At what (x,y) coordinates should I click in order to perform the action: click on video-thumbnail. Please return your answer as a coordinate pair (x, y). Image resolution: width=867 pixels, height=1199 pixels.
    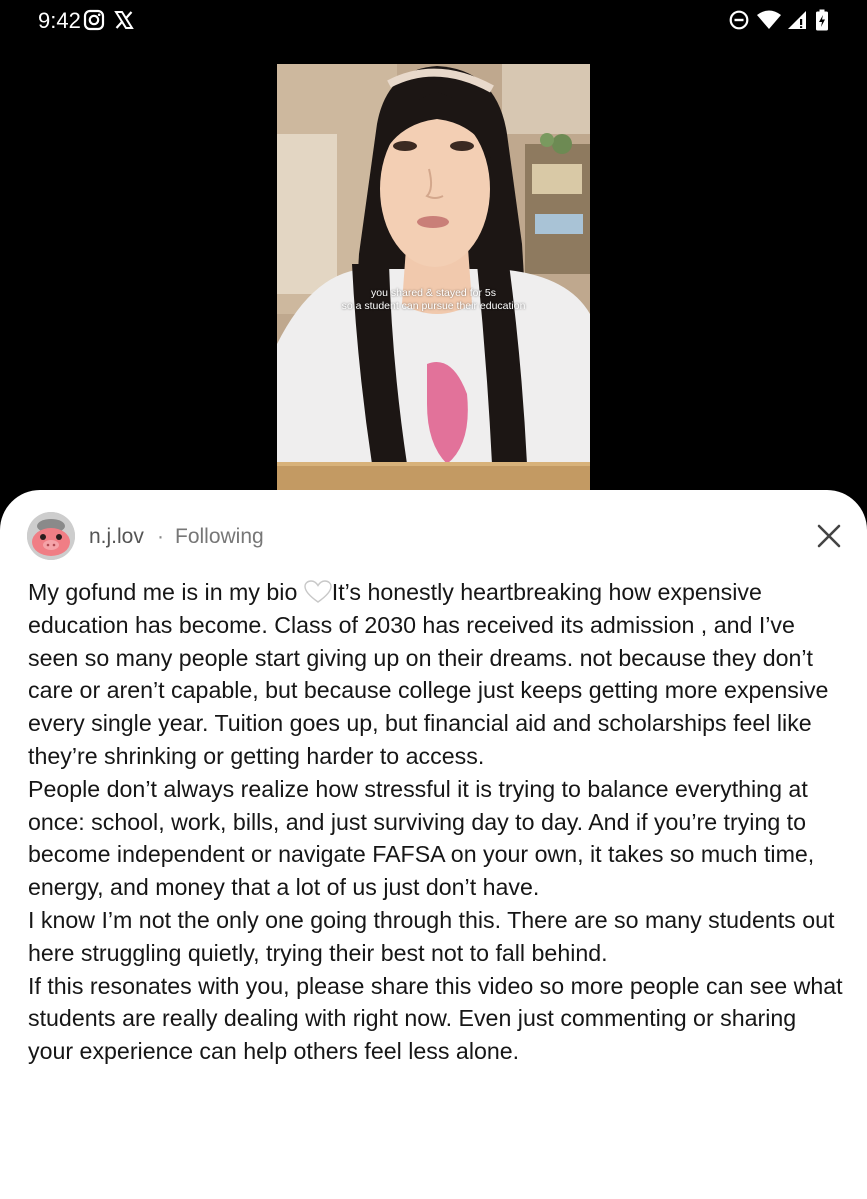
    Looking at the image, I should click on (433, 277).